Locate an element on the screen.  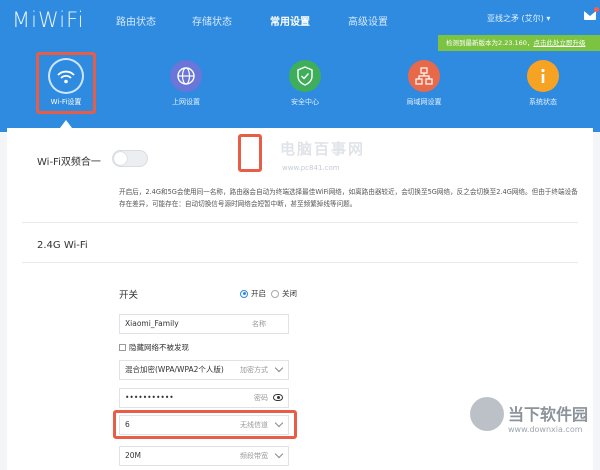
info-icon is located at coordinates (543, 76).